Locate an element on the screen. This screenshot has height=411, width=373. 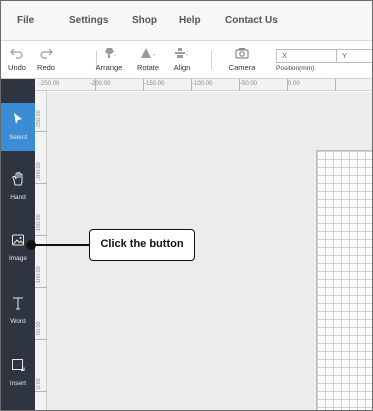
align-button: Align is located at coordinates (182, 60).